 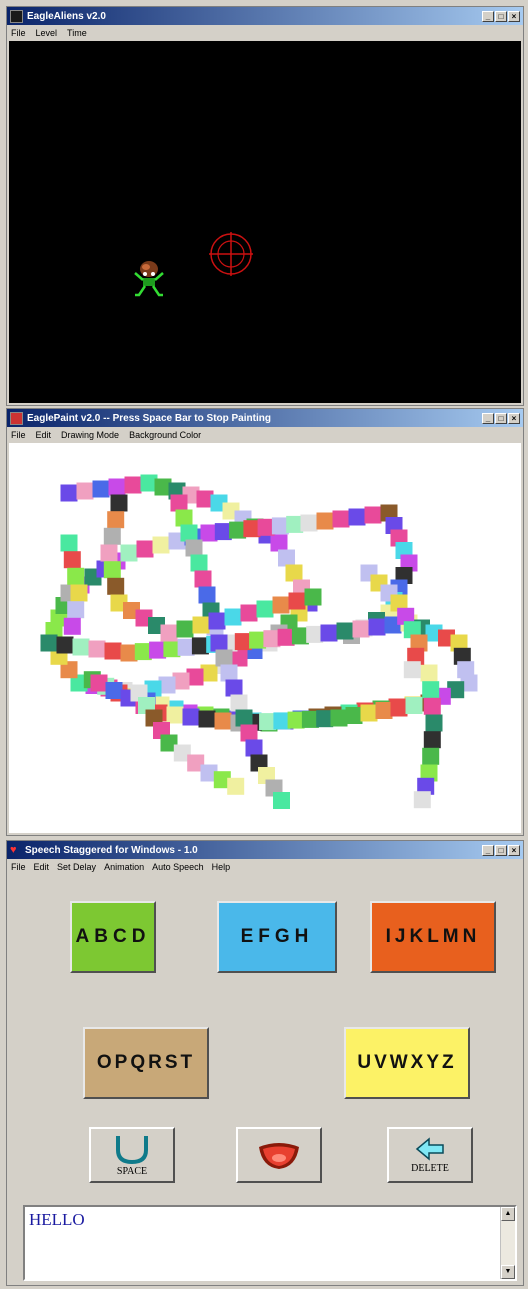 What do you see at coordinates (165, 435) in the screenshot?
I see `menu-background-color: Background Color` at bounding box center [165, 435].